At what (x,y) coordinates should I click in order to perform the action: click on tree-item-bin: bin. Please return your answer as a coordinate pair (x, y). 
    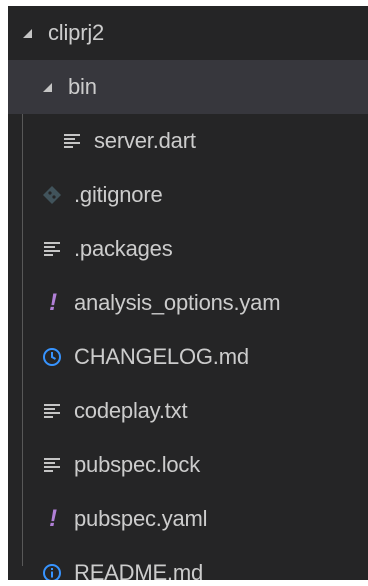
    Looking at the image, I should click on (188, 87).